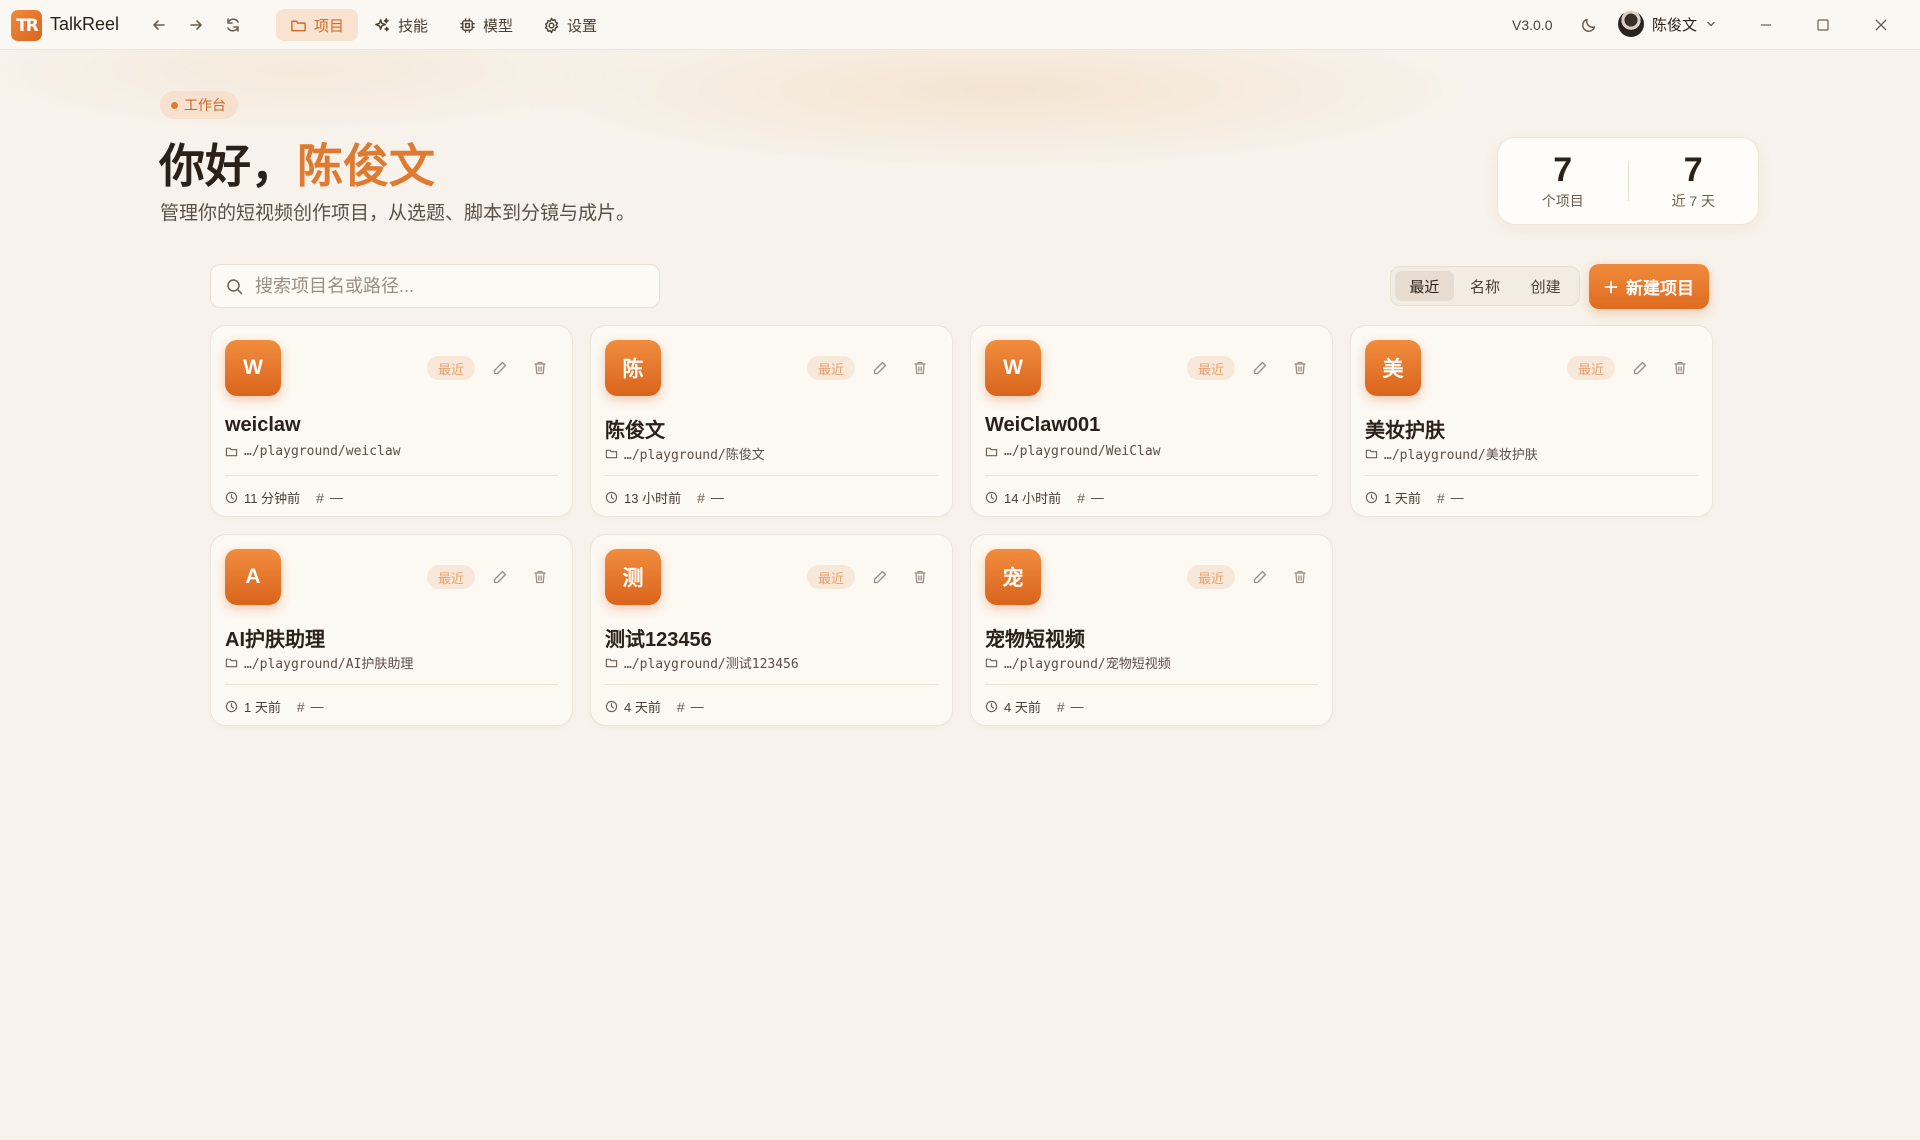 Image resolution: width=1920 pixels, height=1140 pixels. I want to click on sort-name-button: 名称, so click(1485, 286).